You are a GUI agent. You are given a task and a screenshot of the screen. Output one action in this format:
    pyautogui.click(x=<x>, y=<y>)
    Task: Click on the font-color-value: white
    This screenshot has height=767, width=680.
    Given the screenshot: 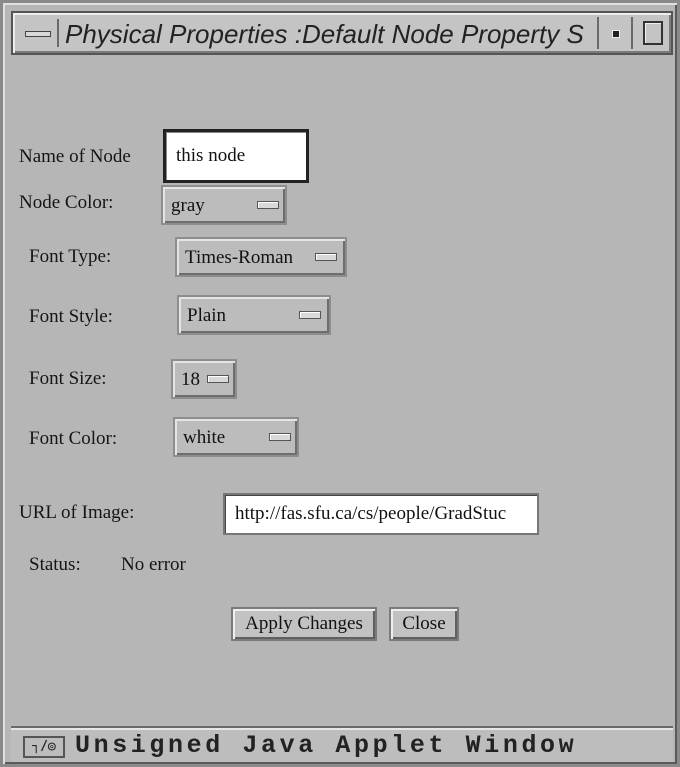 What is the action you would take?
    pyautogui.click(x=204, y=437)
    